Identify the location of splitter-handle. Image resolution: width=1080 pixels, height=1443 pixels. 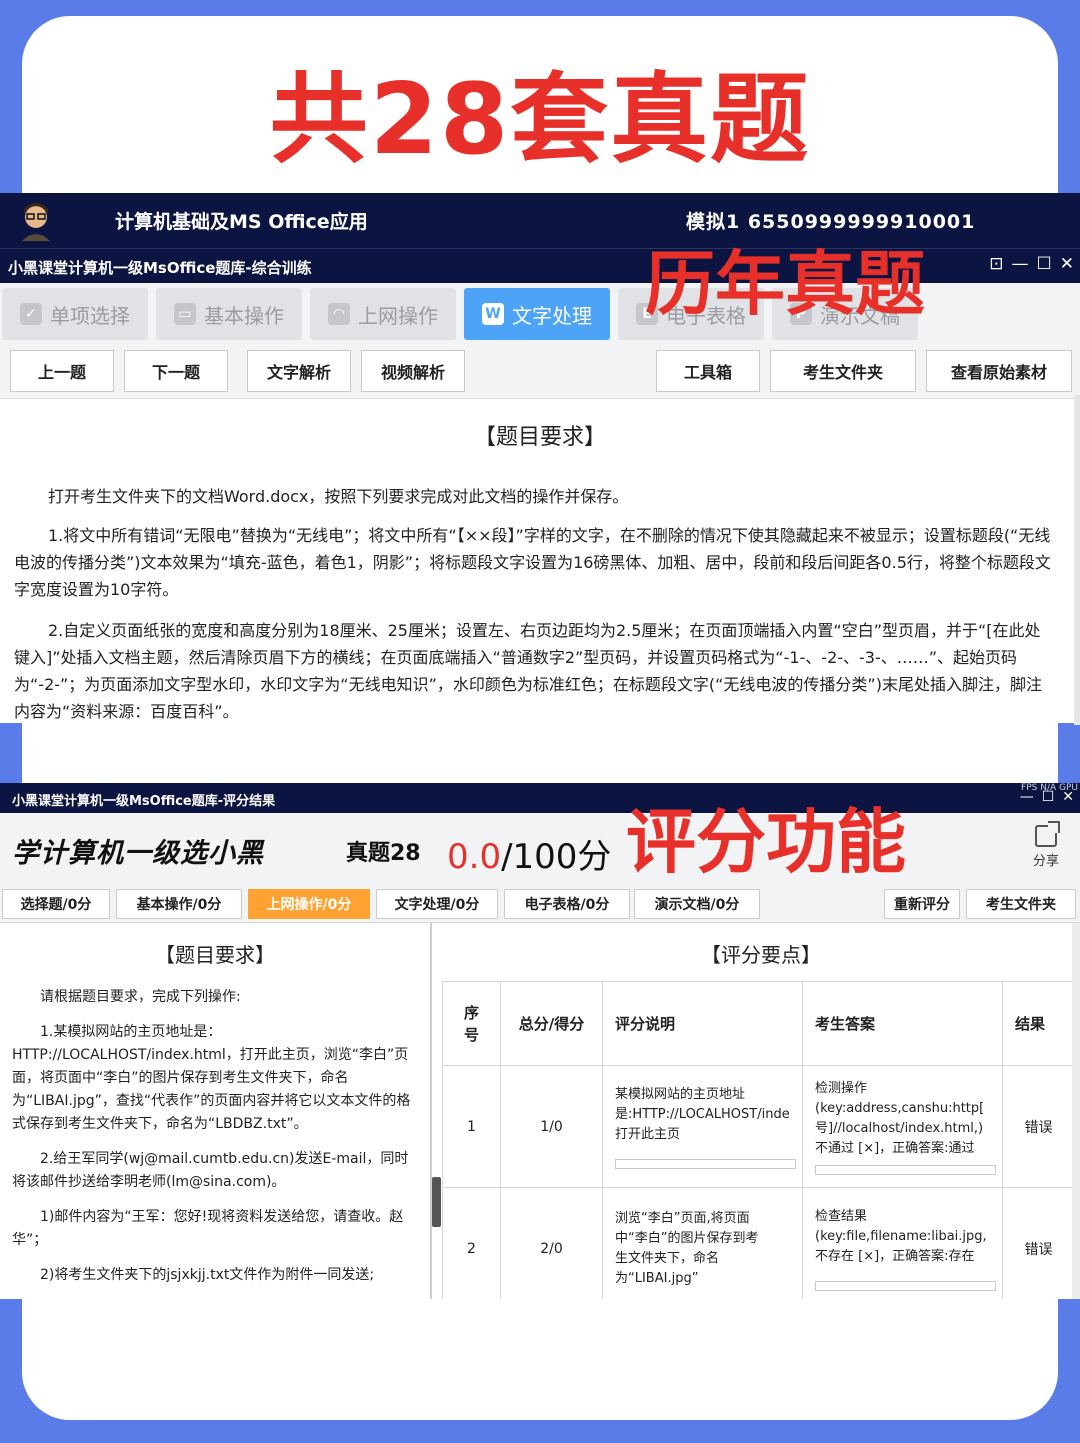
(436, 1202).